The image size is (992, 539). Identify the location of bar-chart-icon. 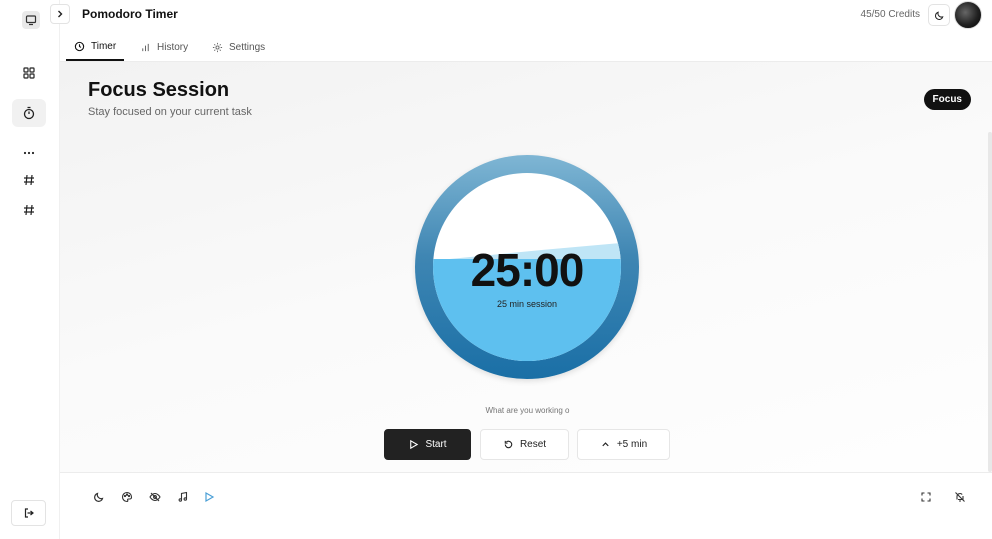
(145, 47).